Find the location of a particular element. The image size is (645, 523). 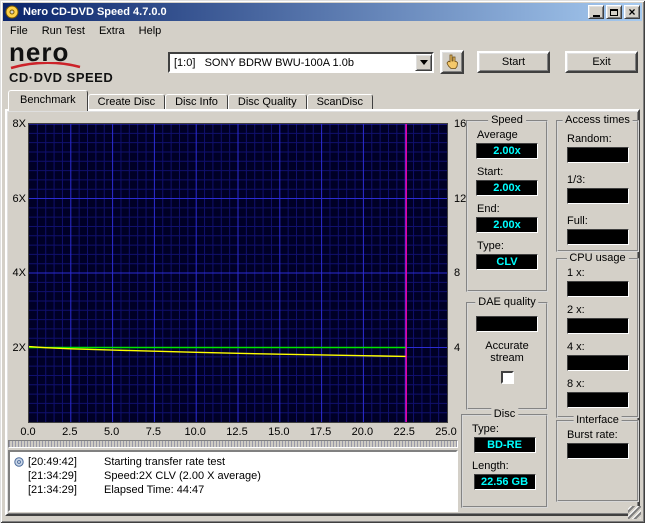

x-axis-labels: 0.0 2.5 5.0 7.5 10.0 12.5 15.0 17.5 20.0 22.5 25.0 is located at coordinates (238, 433).